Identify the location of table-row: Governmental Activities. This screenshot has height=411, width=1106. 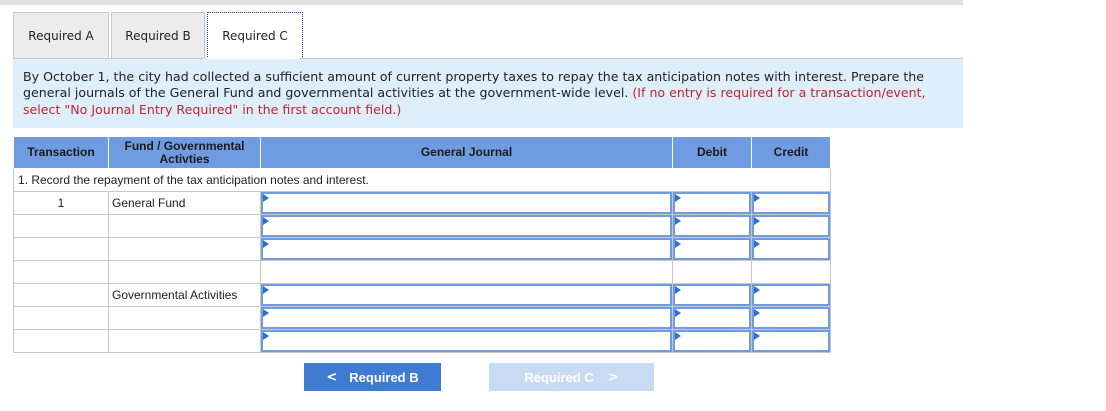
(422, 295).